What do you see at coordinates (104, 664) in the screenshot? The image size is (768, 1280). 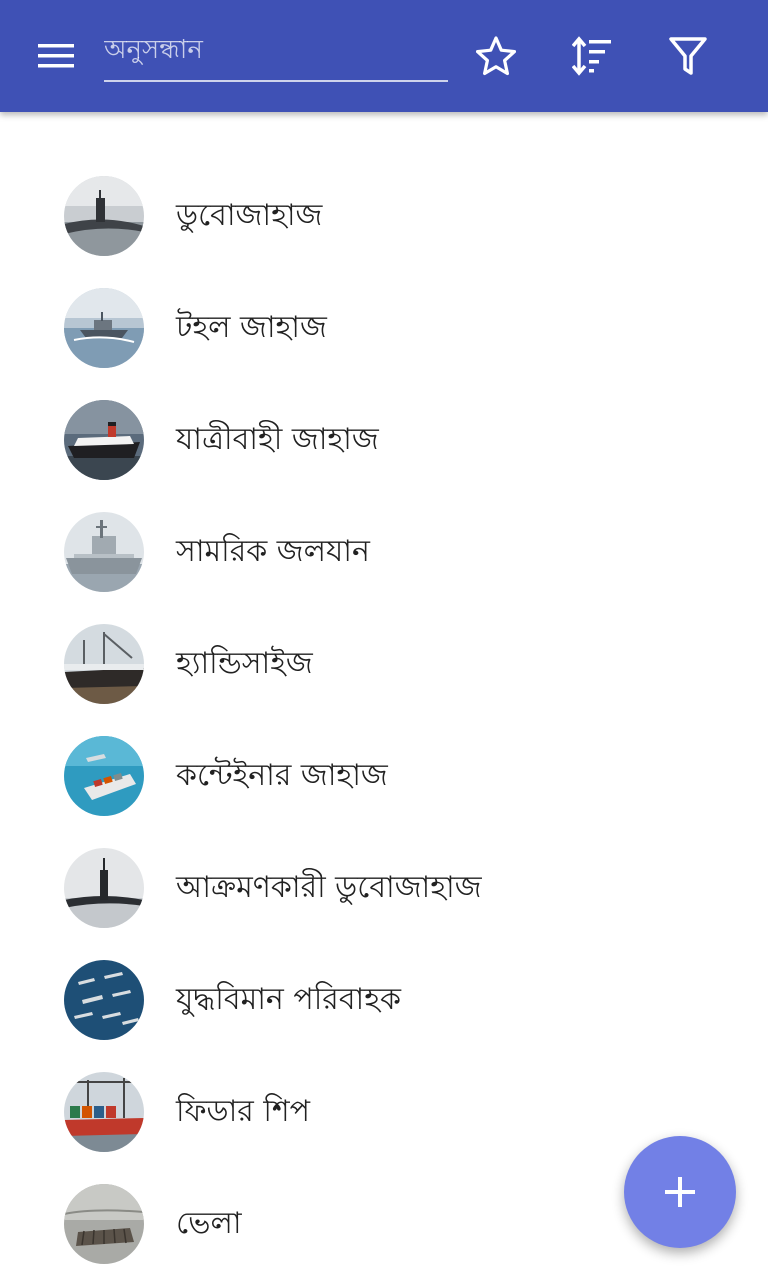 I see `cargo-ship-thumbnail` at bounding box center [104, 664].